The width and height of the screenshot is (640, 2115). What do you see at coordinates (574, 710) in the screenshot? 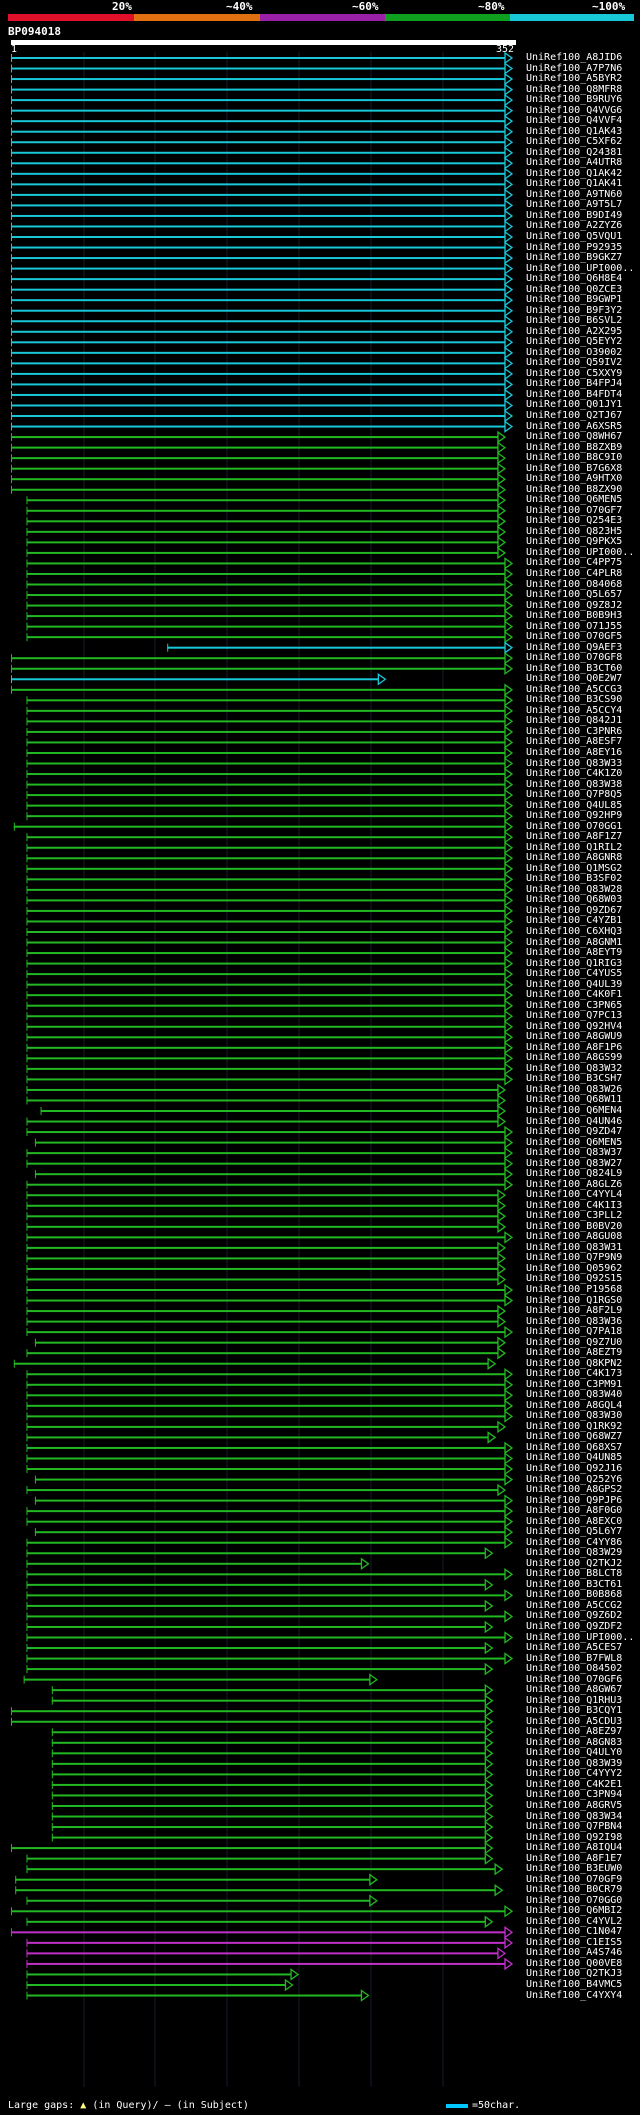
I see `hit-label: UniRef100_A5CCY4` at bounding box center [574, 710].